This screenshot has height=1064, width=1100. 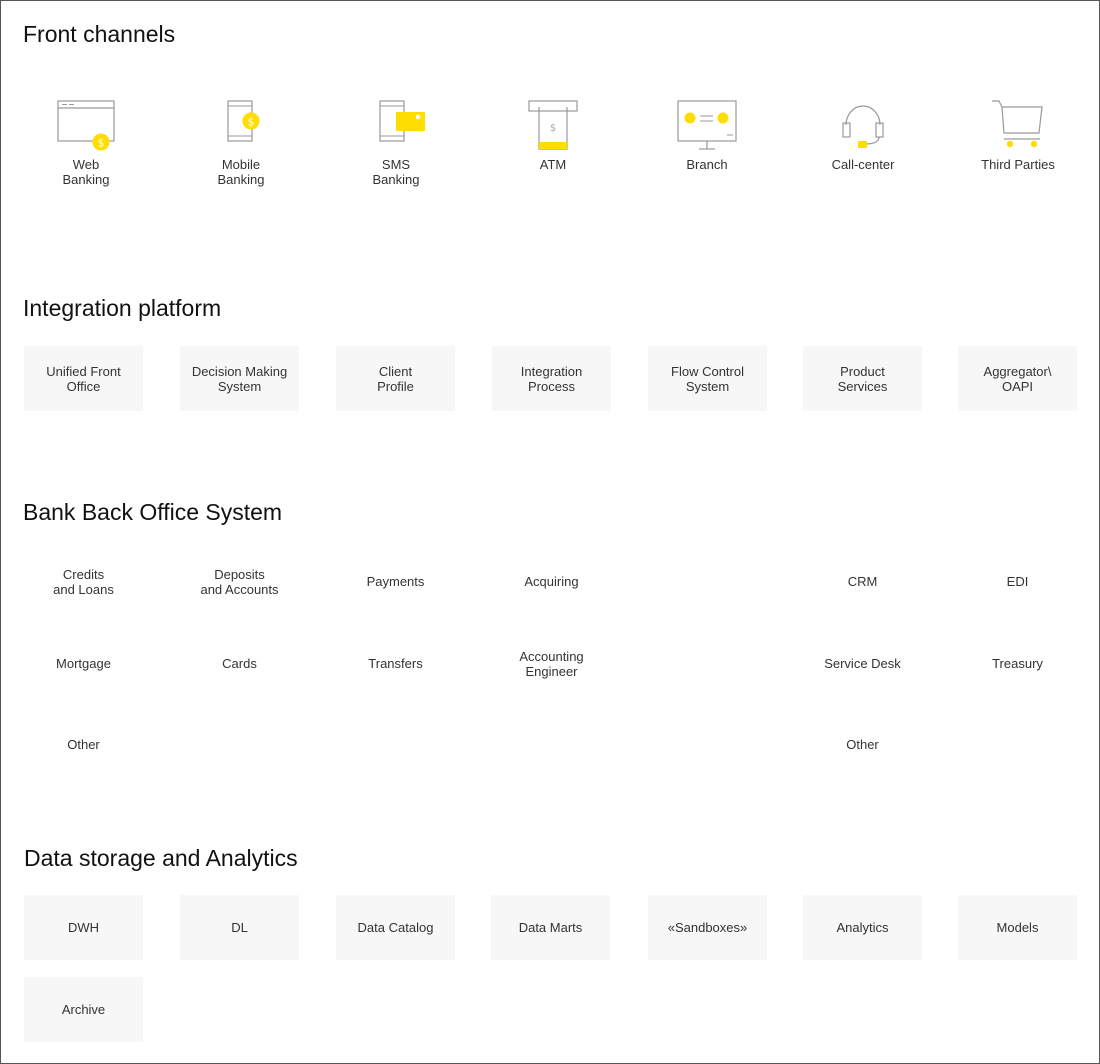 What do you see at coordinates (239, 378) in the screenshot?
I see `integration-box-decision-making: Decision Making System` at bounding box center [239, 378].